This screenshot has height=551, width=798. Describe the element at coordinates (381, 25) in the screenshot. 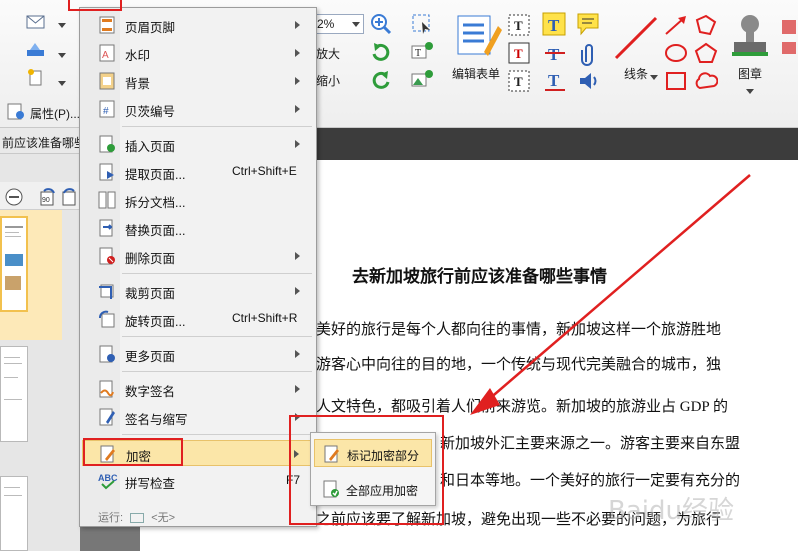

I see `zoom-in-icon` at that location.